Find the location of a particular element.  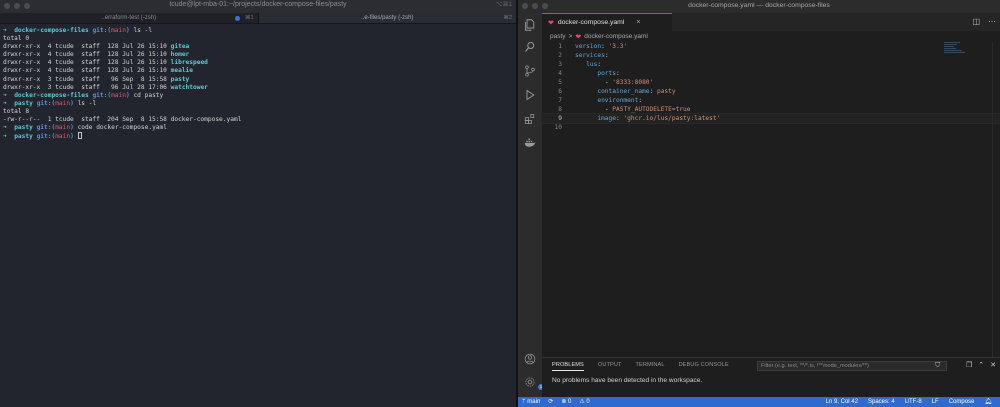

breadcrumb: pasty > ❤ docker-compose.yaml is located at coordinates (771, 36).